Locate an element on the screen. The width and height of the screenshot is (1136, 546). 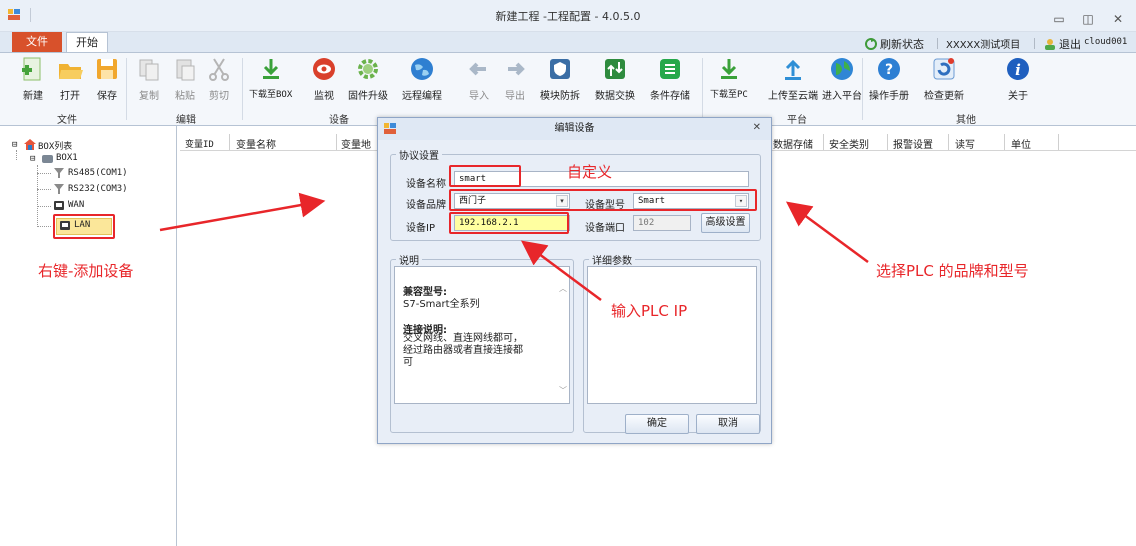
cancel-button: 取消 is located at coordinates (728, 424).